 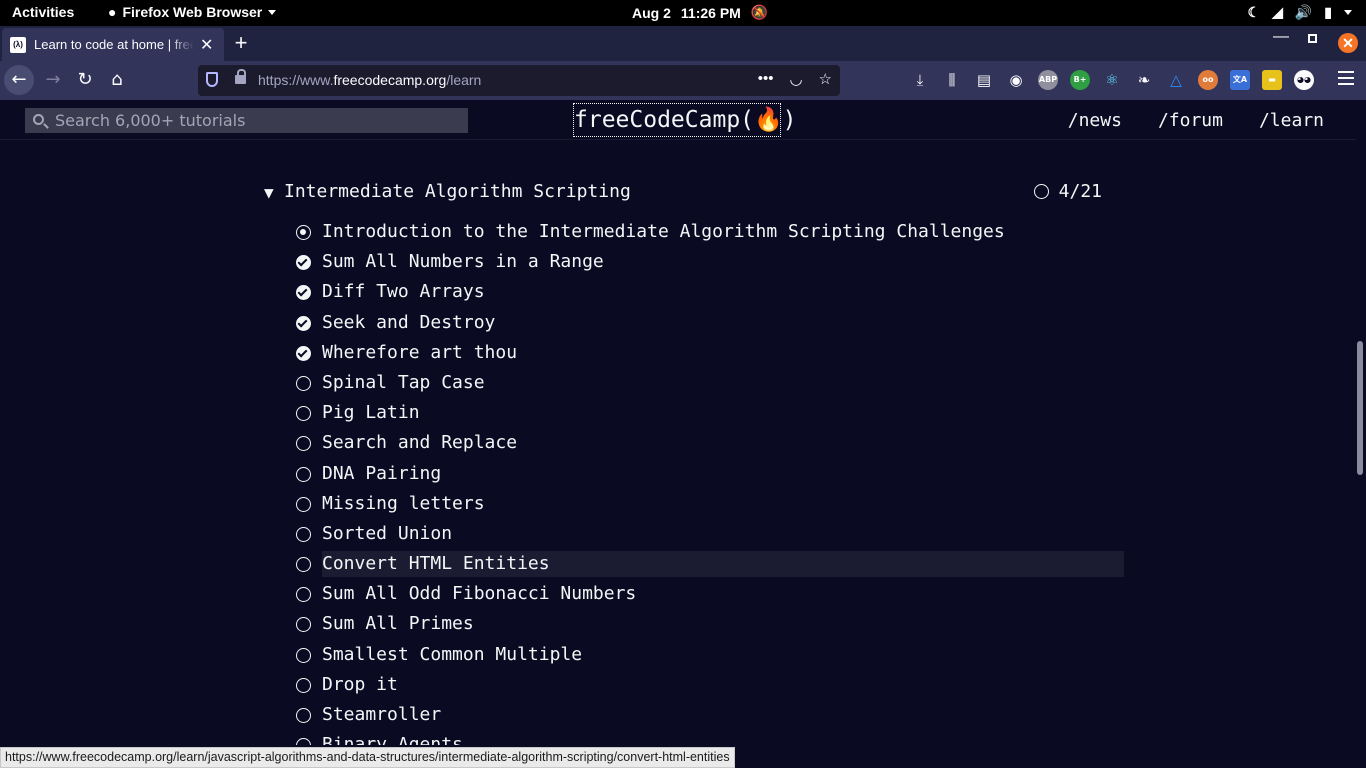 I want to click on sidebar-icon: ▤, so click(x=984, y=80).